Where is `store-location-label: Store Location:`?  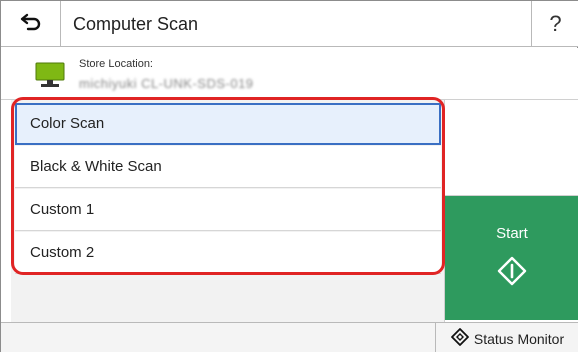
store-location-label: Store Location: is located at coordinates (116, 64).